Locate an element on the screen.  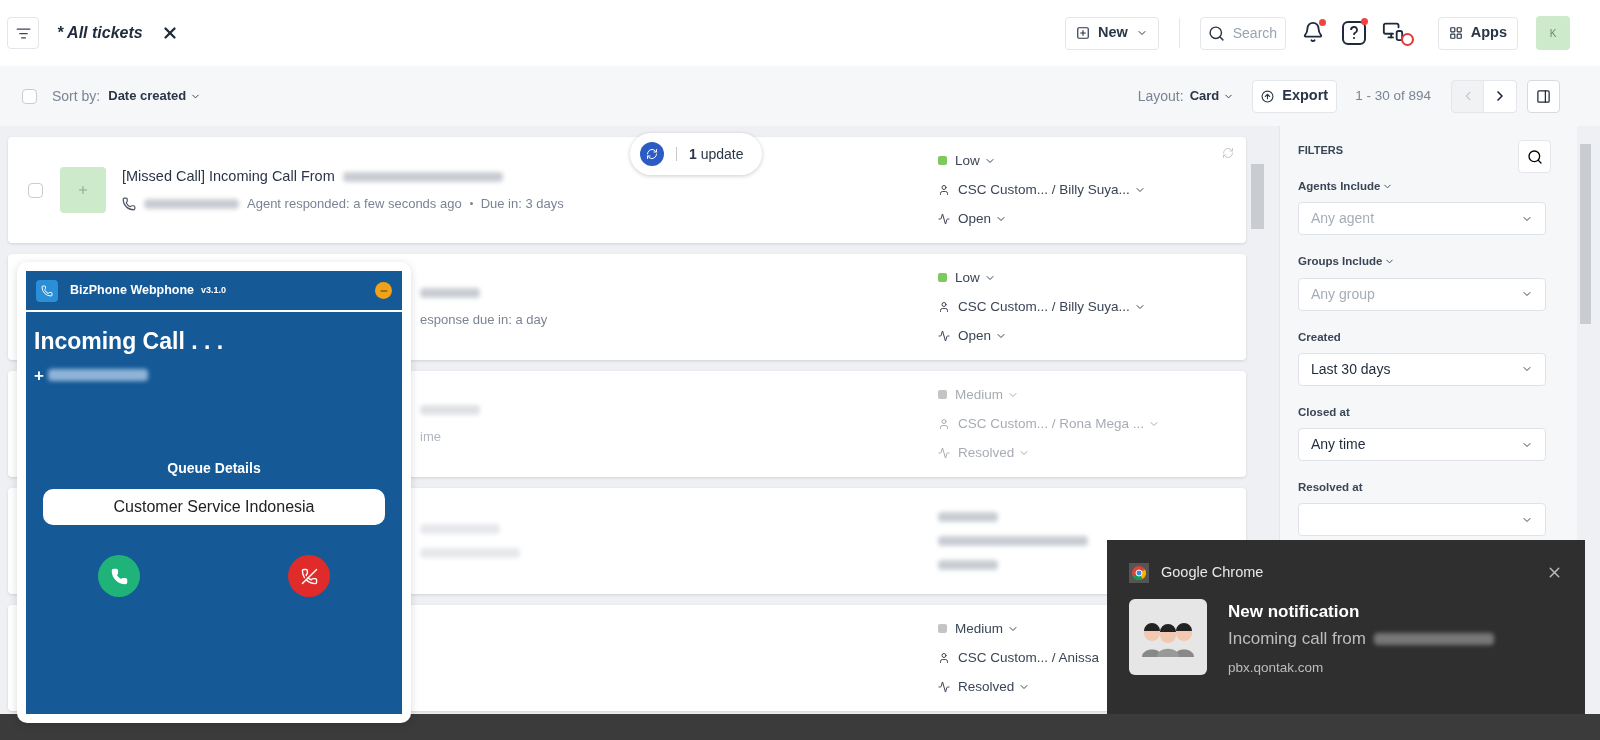
new-button: New is located at coordinates (1111, 33).